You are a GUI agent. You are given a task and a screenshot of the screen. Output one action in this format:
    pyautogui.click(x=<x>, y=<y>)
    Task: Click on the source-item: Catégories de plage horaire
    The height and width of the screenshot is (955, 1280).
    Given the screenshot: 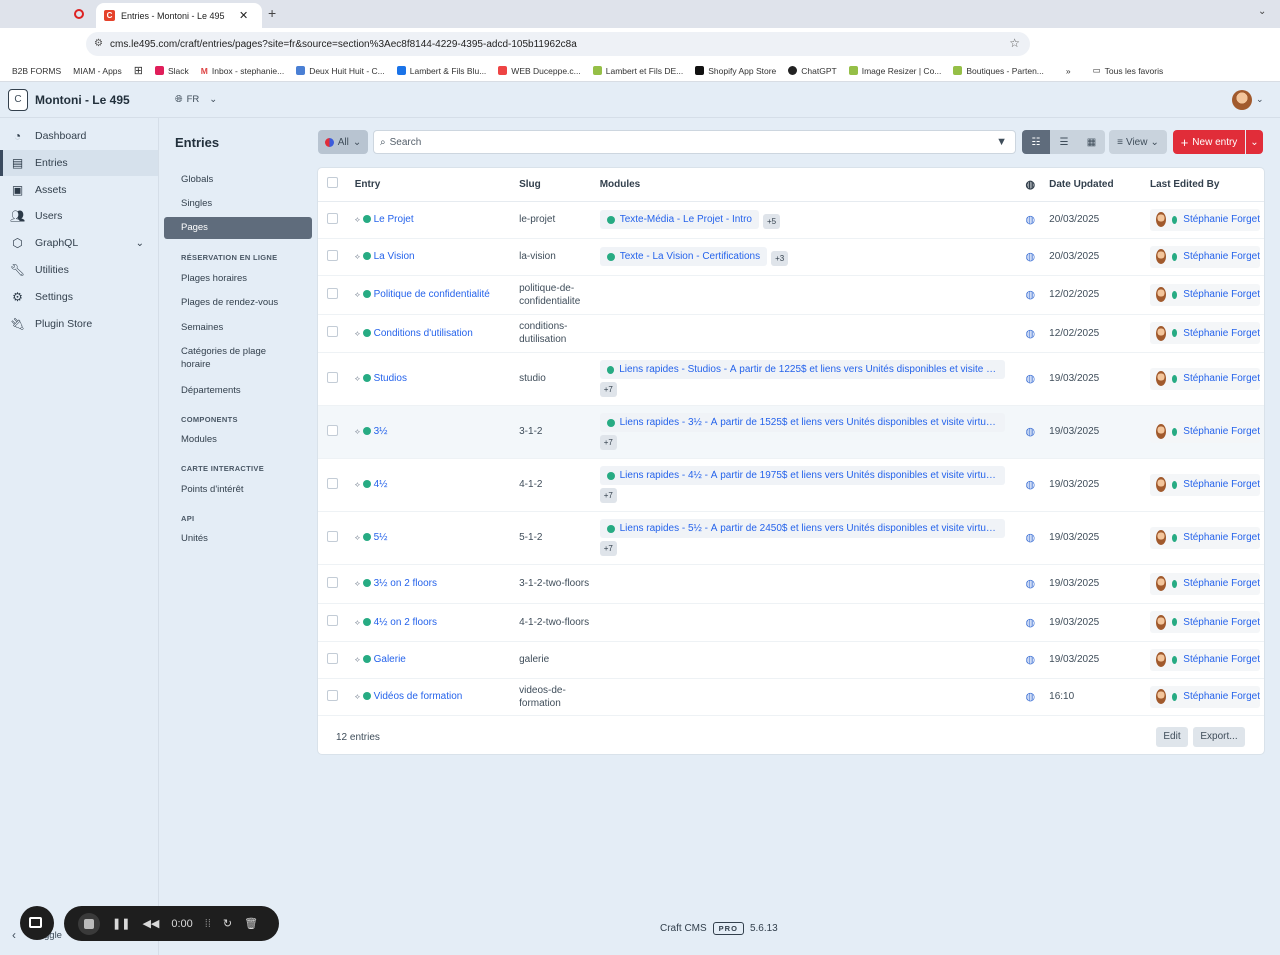 What is the action you would take?
    pyautogui.click(x=224, y=358)
    